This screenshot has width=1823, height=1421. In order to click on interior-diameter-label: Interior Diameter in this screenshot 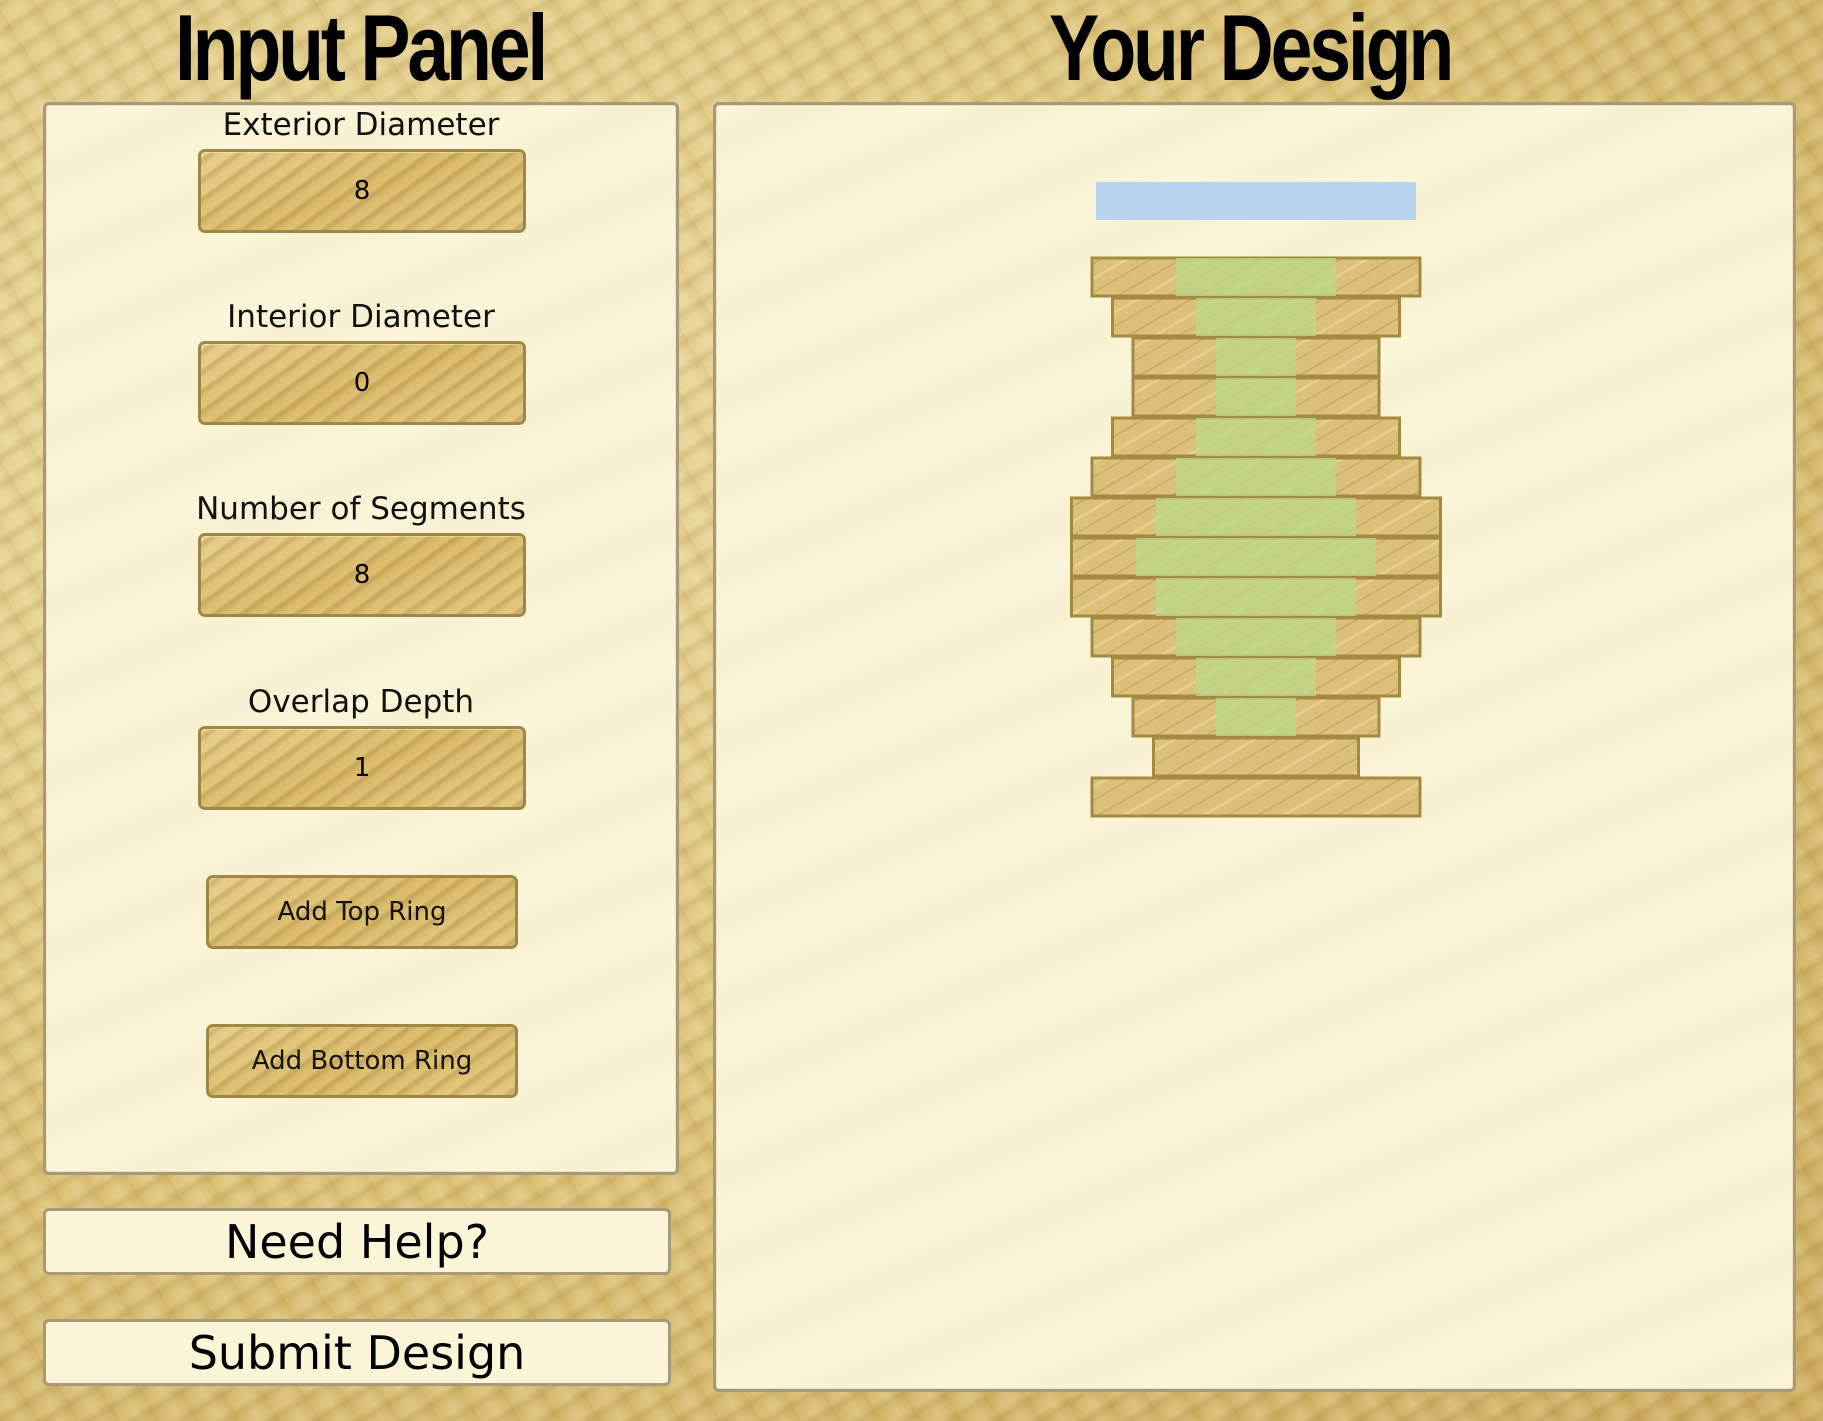, I will do `click(361, 317)`.